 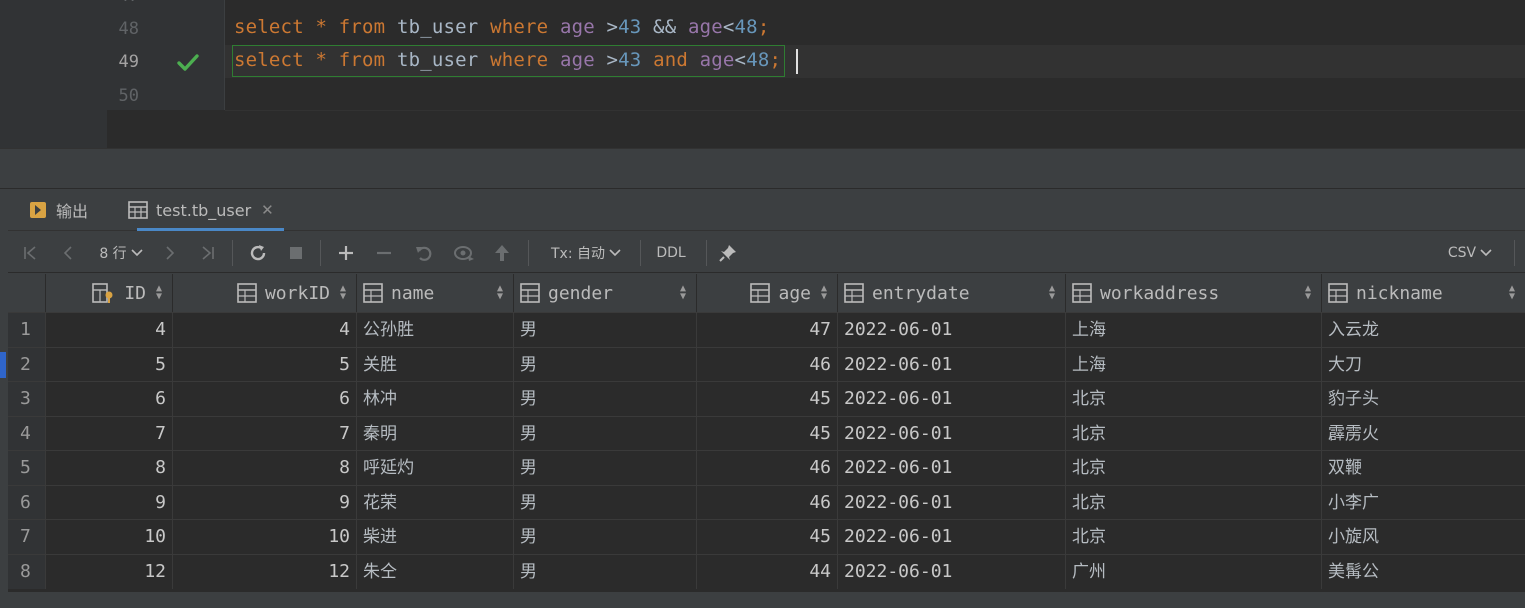 What do you see at coordinates (296, 252) in the screenshot?
I see `stop-icon` at bounding box center [296, 252].